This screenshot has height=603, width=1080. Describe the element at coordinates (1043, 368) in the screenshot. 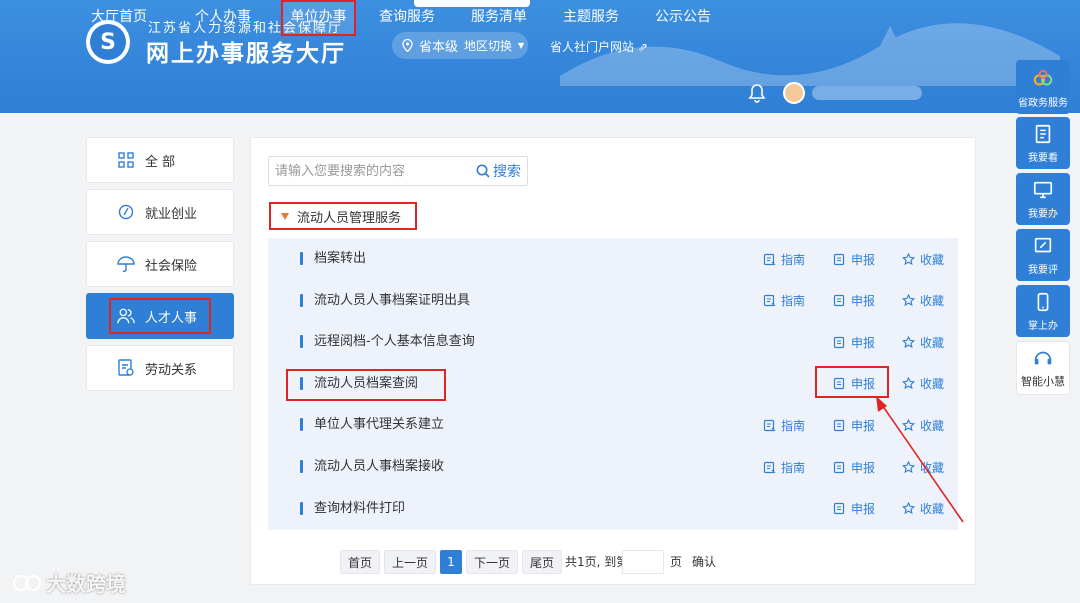

I see `float-assistant: 智能小慧` at that location.